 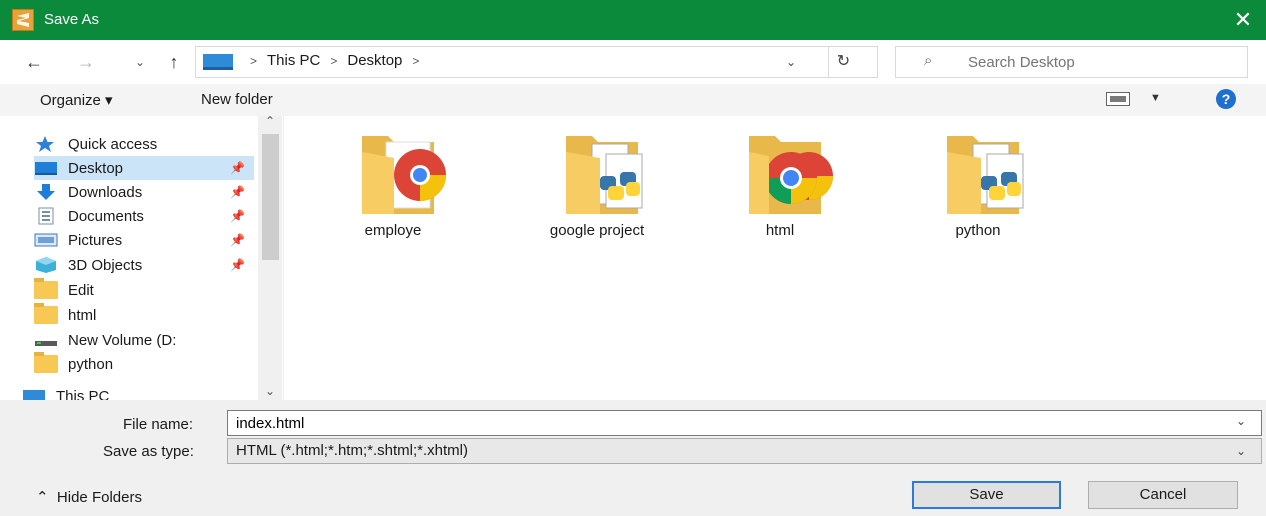 What do you see at coordinates (144, 192) in the screenshot?
I see `nav-item-downloads: Downloads 📌` at bounding box center [144, 192].